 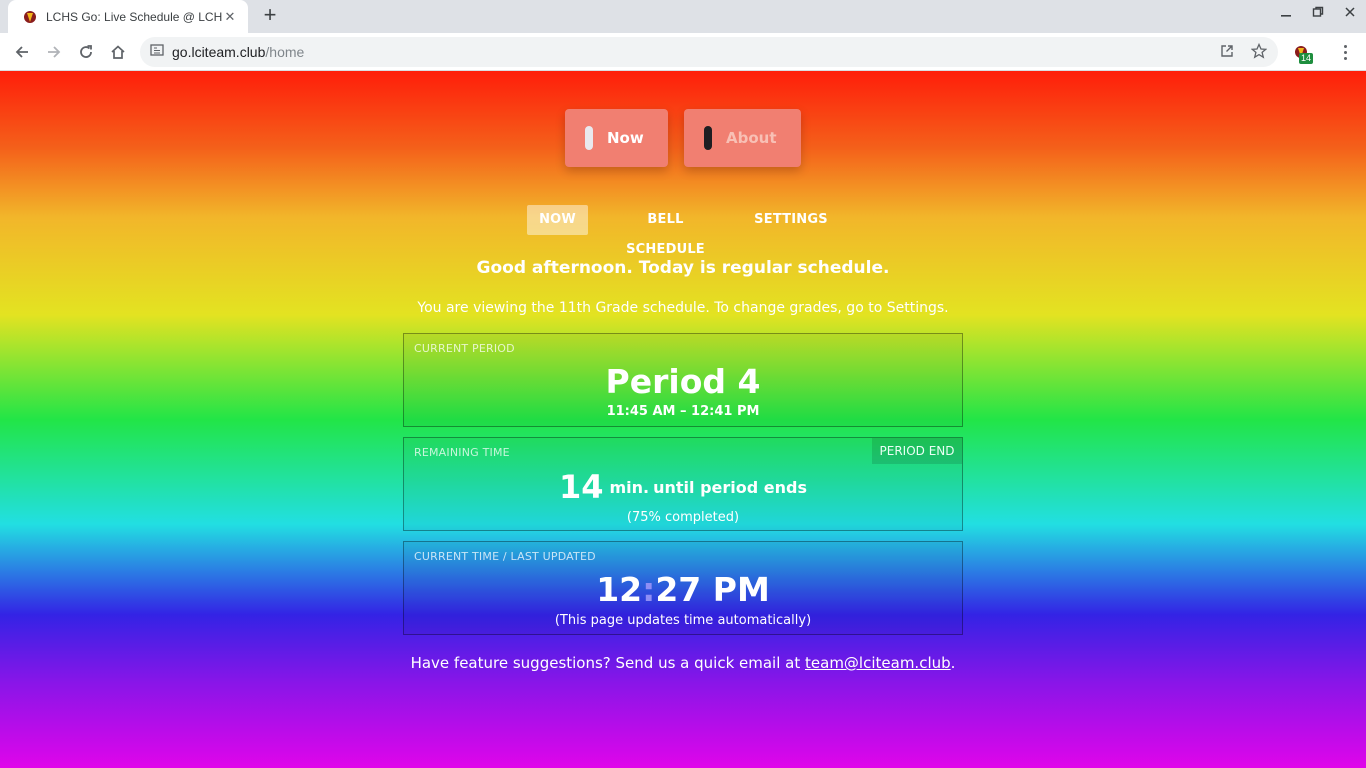 What do you see at coordinates (464, 348) in the screenshot?
I see `current-period-label: CURRENT PERIOD` at bounding box center [464, 348].